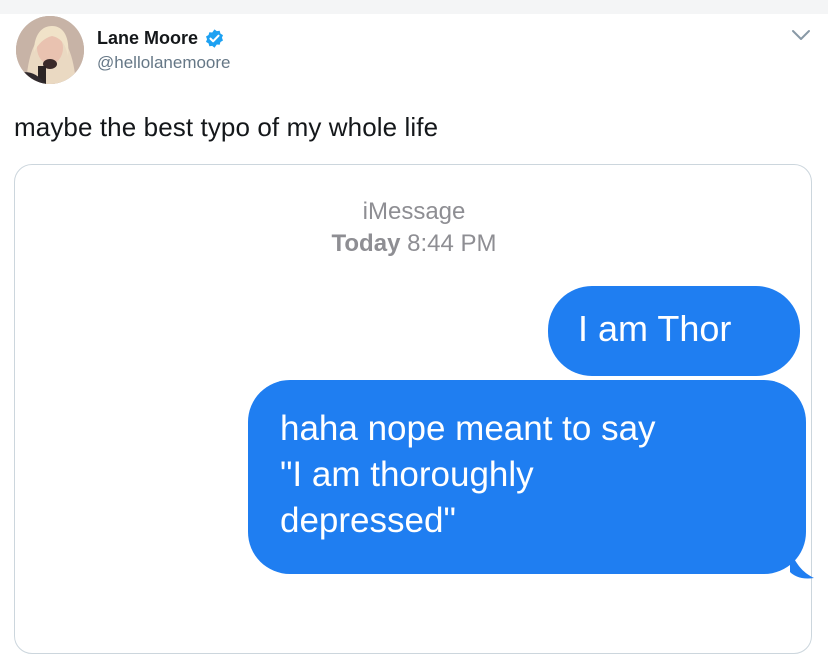  What do you see at coordinates (226, 127) in the screenshot?
I see `tweet-text: maybe the best typo of my whole life` at bounding box center [226, 127].